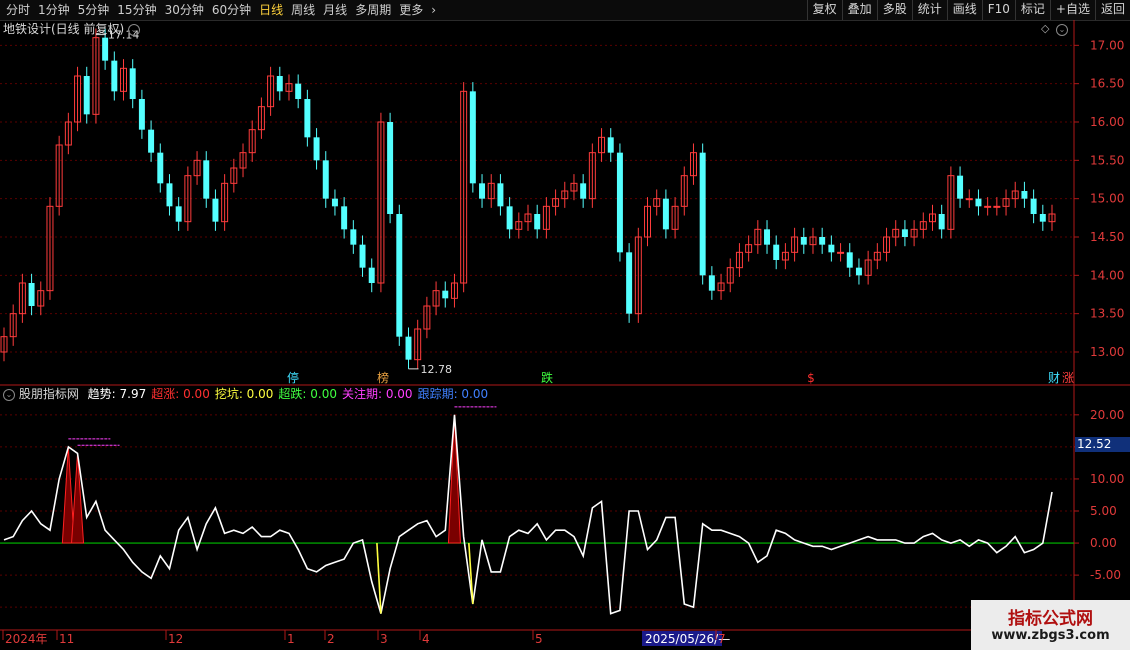 This screenshot has width=1130, height=650. I want to click on toolbar-button-7: +自选, so click(1072, 10).